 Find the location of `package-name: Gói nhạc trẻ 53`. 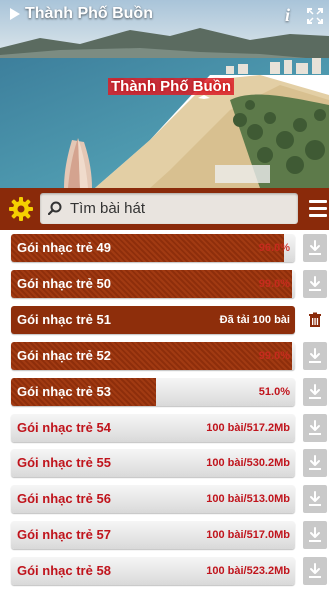

package-name: Gói nhạc trẻ 53 is located at coordinates (64, 391).